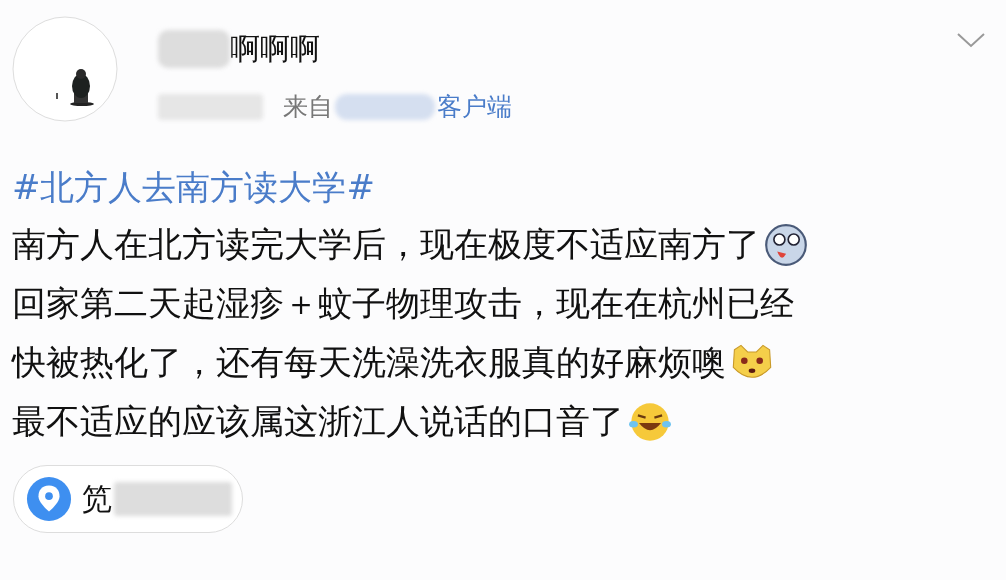 The height and width of the screenshot is (580, 1006). Describe the element at coordinates (318, 421) in the screenshot. I see `post-text: 最不适应的应该属这浙江人说话的口音了` at that location.